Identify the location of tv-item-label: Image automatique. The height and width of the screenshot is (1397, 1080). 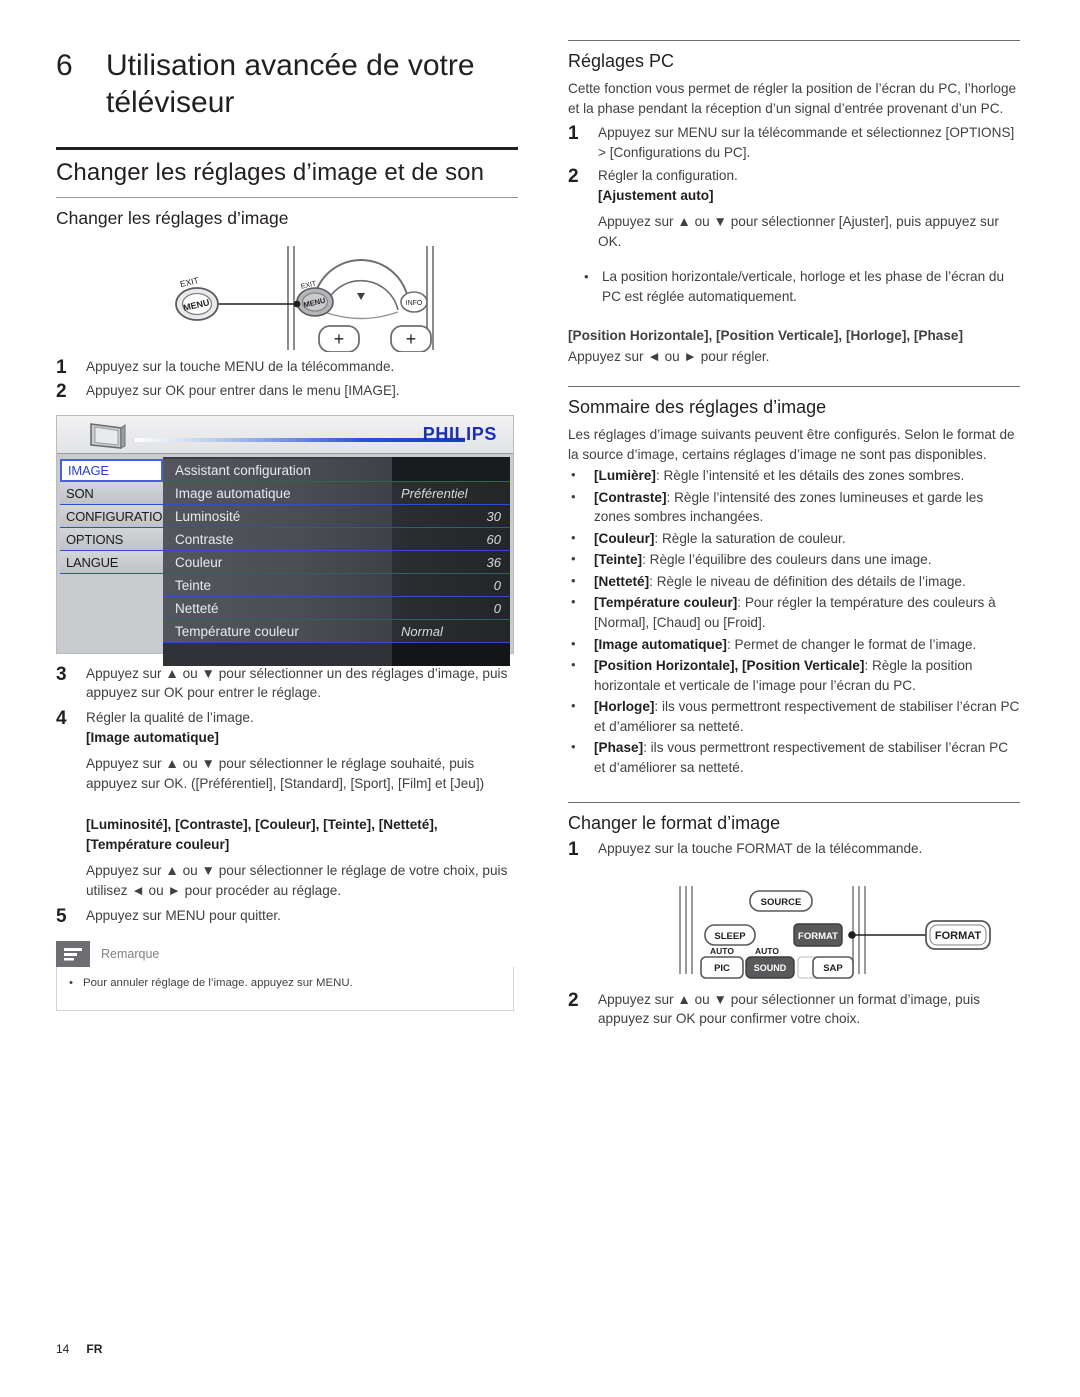
(277, 493).